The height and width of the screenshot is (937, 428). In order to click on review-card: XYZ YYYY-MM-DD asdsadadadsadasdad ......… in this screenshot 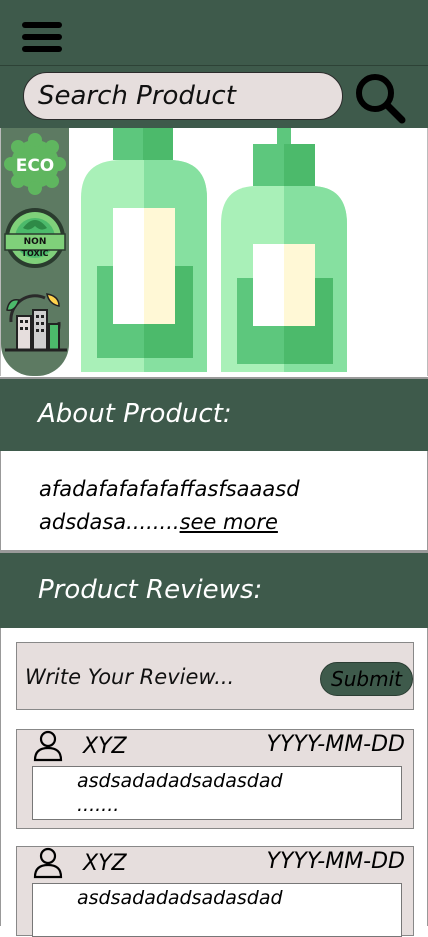, I will do `click(215, 779)`.